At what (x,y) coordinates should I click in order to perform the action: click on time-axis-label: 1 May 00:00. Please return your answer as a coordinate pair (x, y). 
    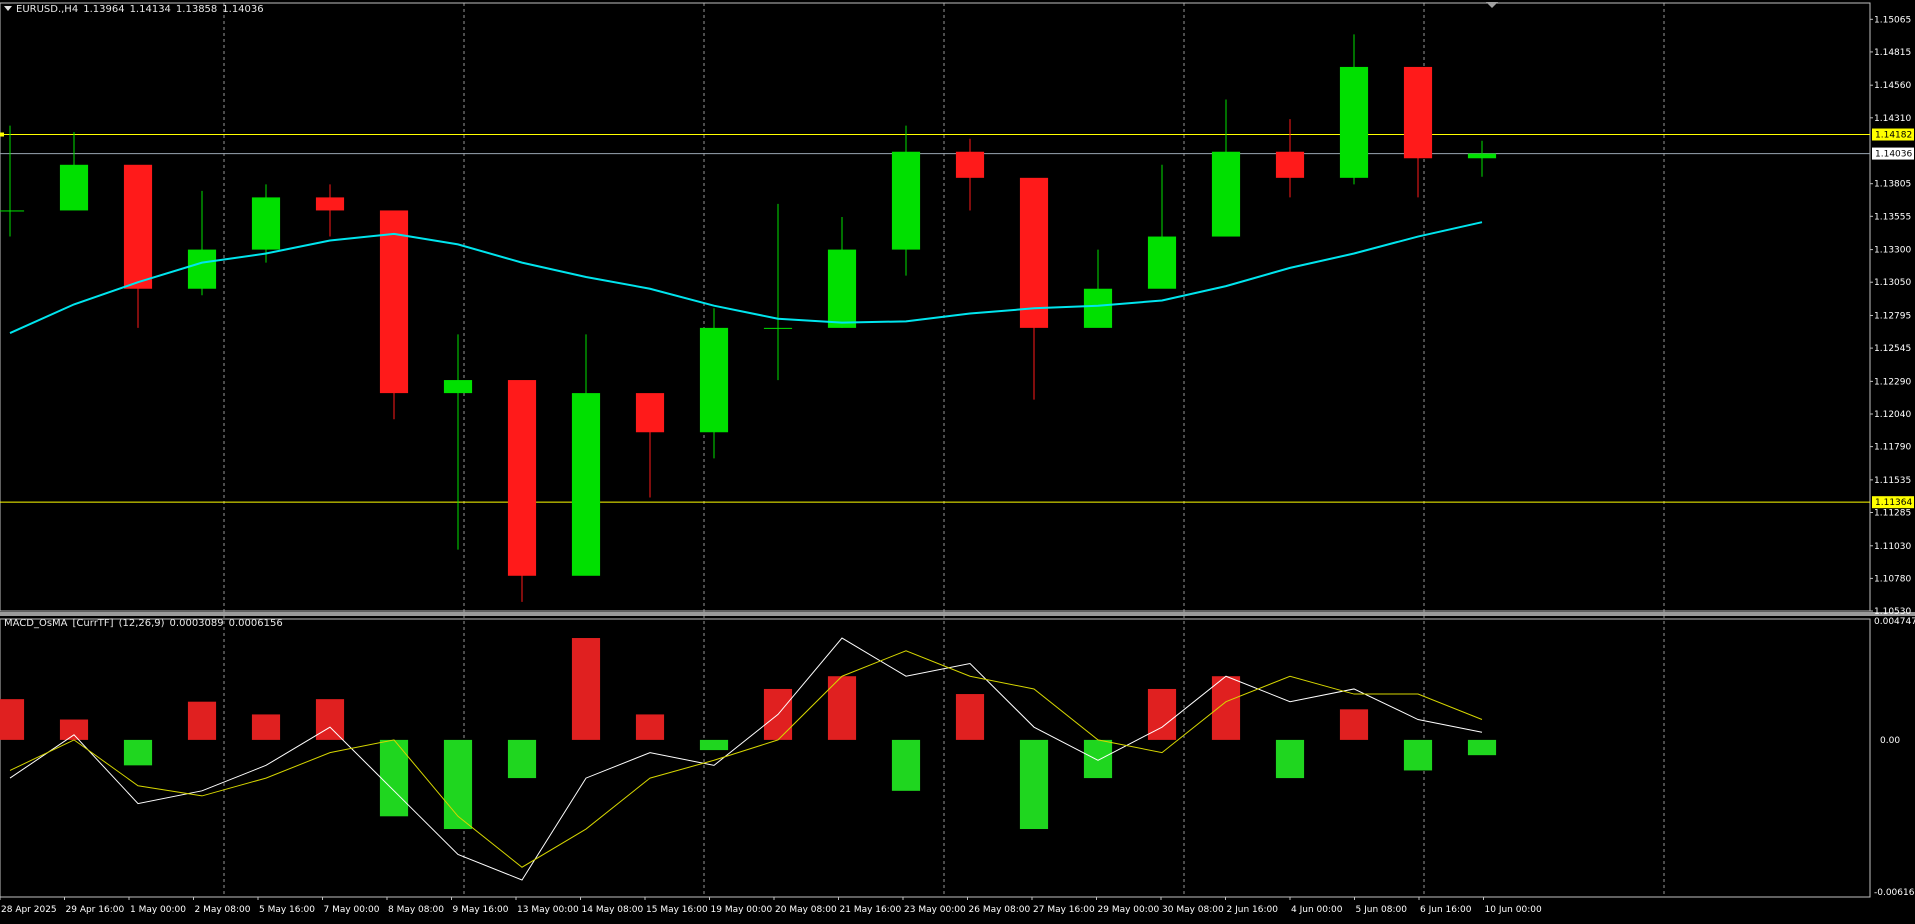
    Looking at the image, I should click on (158, 910).